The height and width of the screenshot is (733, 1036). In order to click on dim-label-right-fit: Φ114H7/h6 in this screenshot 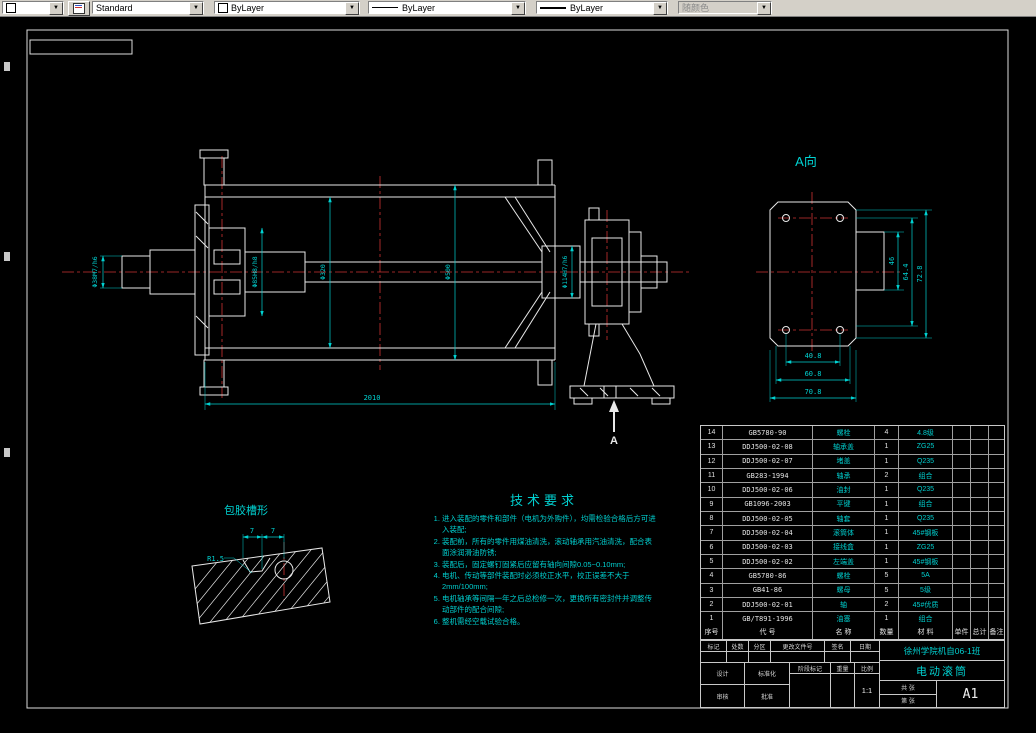, I will do `click(565, 271)`.